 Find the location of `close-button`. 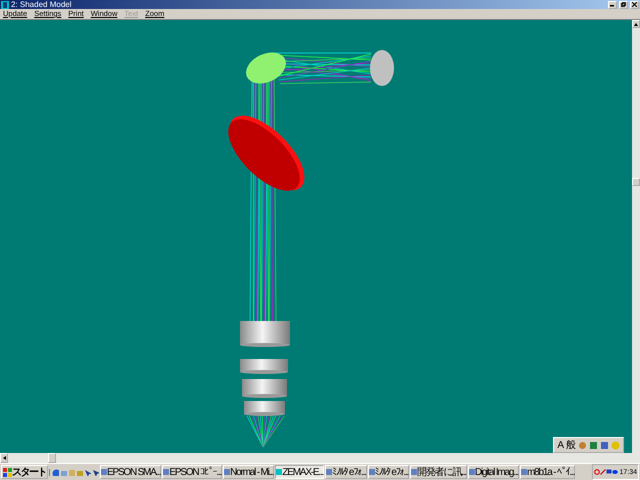

close-button is located at coordinates (634, 4).